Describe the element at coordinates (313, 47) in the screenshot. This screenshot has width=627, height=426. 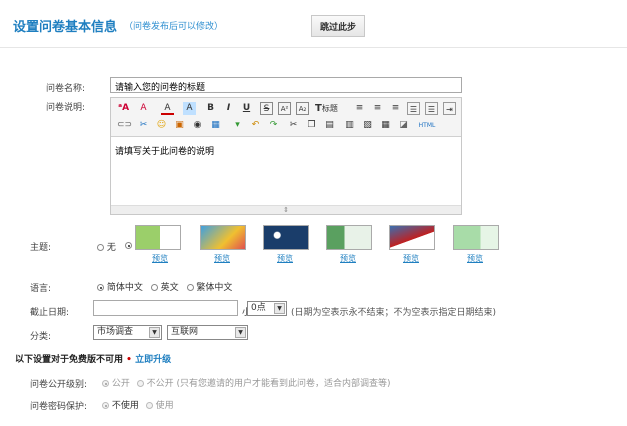
I see `header-divider` at that location.